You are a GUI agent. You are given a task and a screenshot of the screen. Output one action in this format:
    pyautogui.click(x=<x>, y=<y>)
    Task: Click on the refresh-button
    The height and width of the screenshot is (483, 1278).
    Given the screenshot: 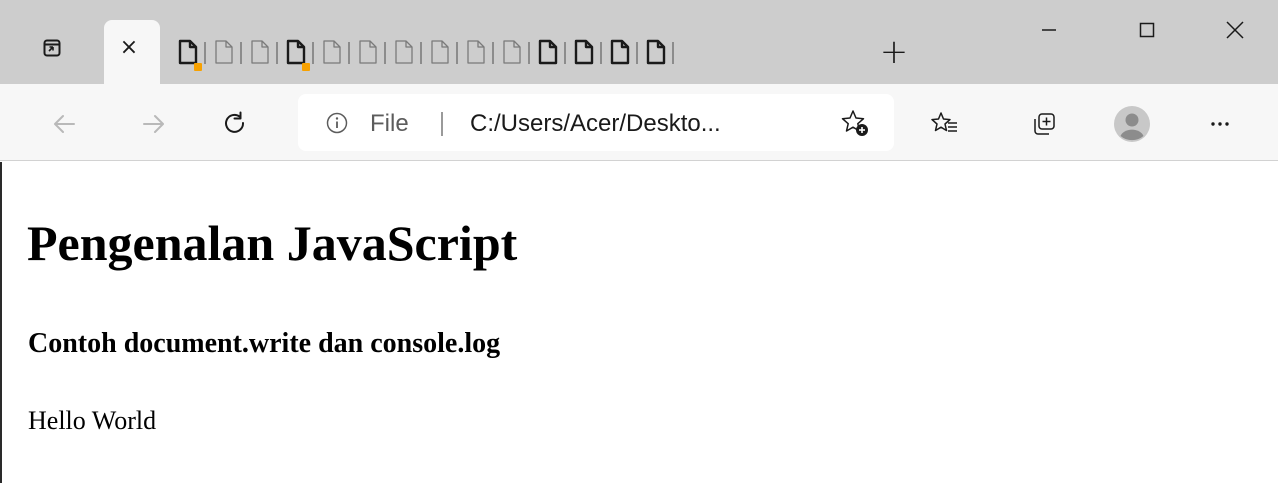 What is the action you would take?
    pyautogui.click(x=235, y=124)
    